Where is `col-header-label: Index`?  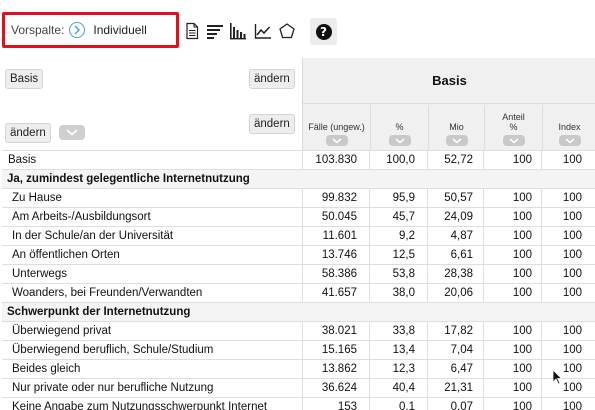
col-header-label: Index is located at coordinates (569, 127).